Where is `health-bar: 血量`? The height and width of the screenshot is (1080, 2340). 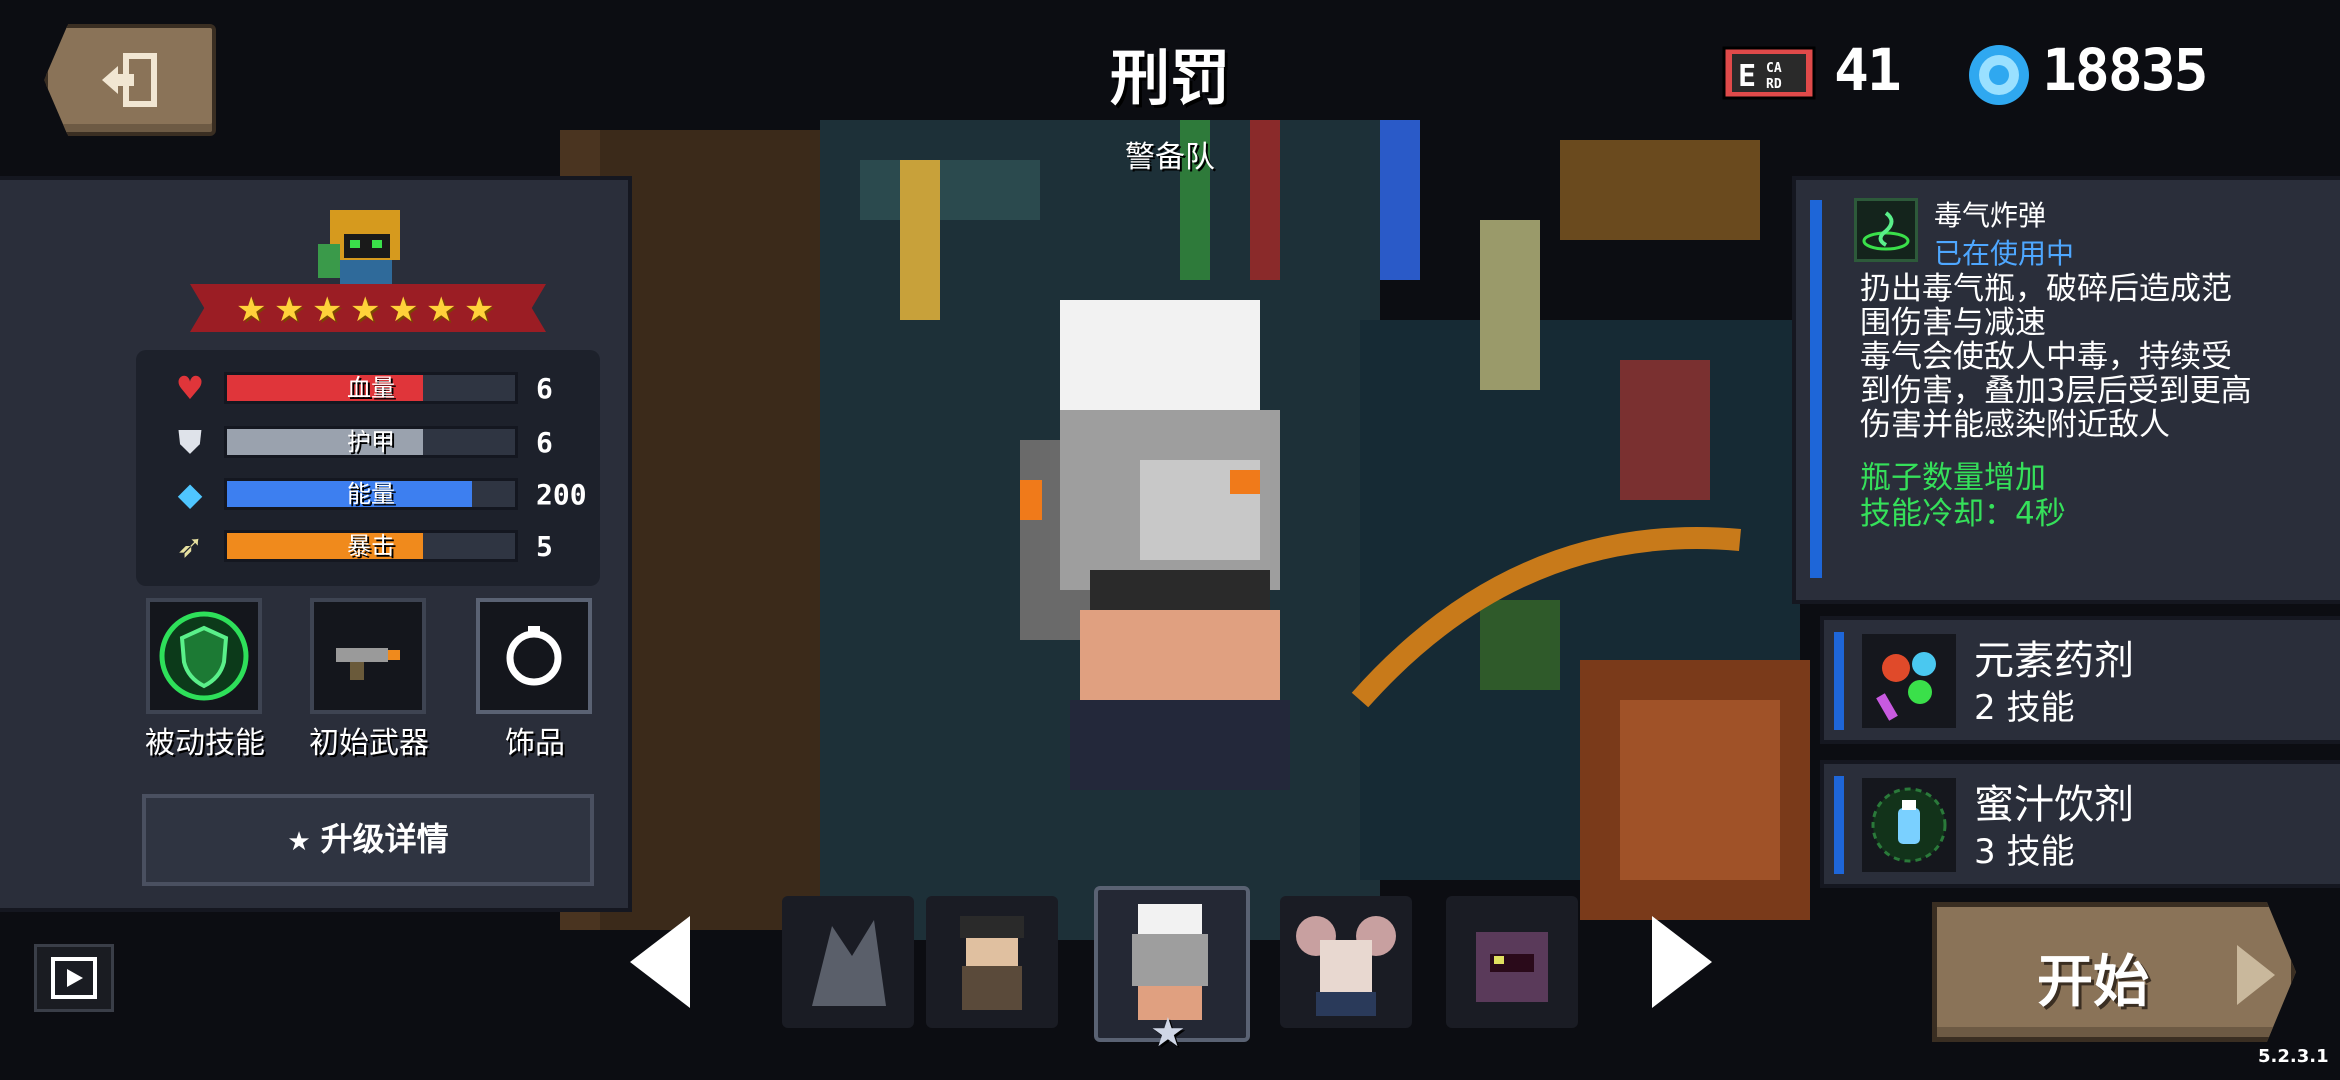
health-bar: 血量 is located at coordinates (371, 388).